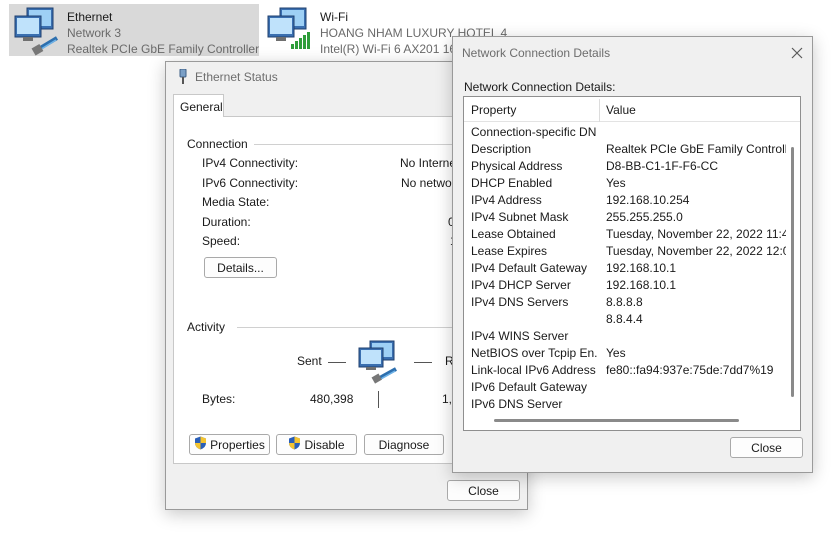 The height and width of the screenshot is (544, 833). Describe the element at coordinates (625, 387) in the screenshot. I see `table-row: IPv6 Default Gateway` at that location.